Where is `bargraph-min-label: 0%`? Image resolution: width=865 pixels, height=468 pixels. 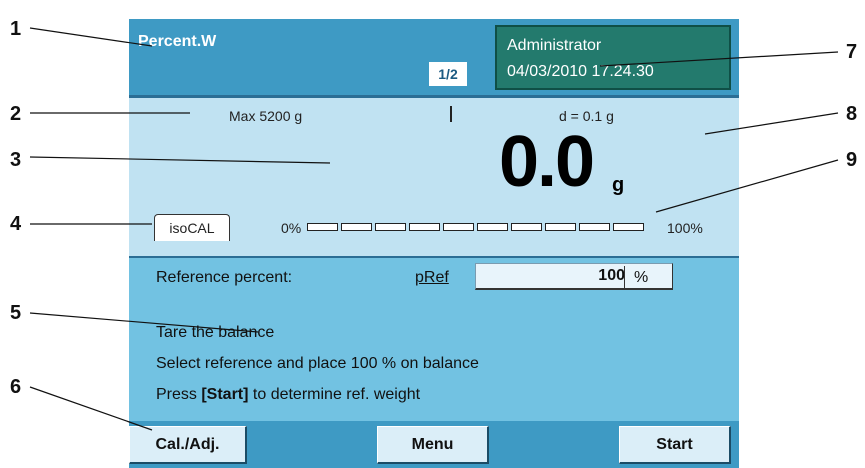 bargraph-min-label: 0% is located at coordinates (291, 228).